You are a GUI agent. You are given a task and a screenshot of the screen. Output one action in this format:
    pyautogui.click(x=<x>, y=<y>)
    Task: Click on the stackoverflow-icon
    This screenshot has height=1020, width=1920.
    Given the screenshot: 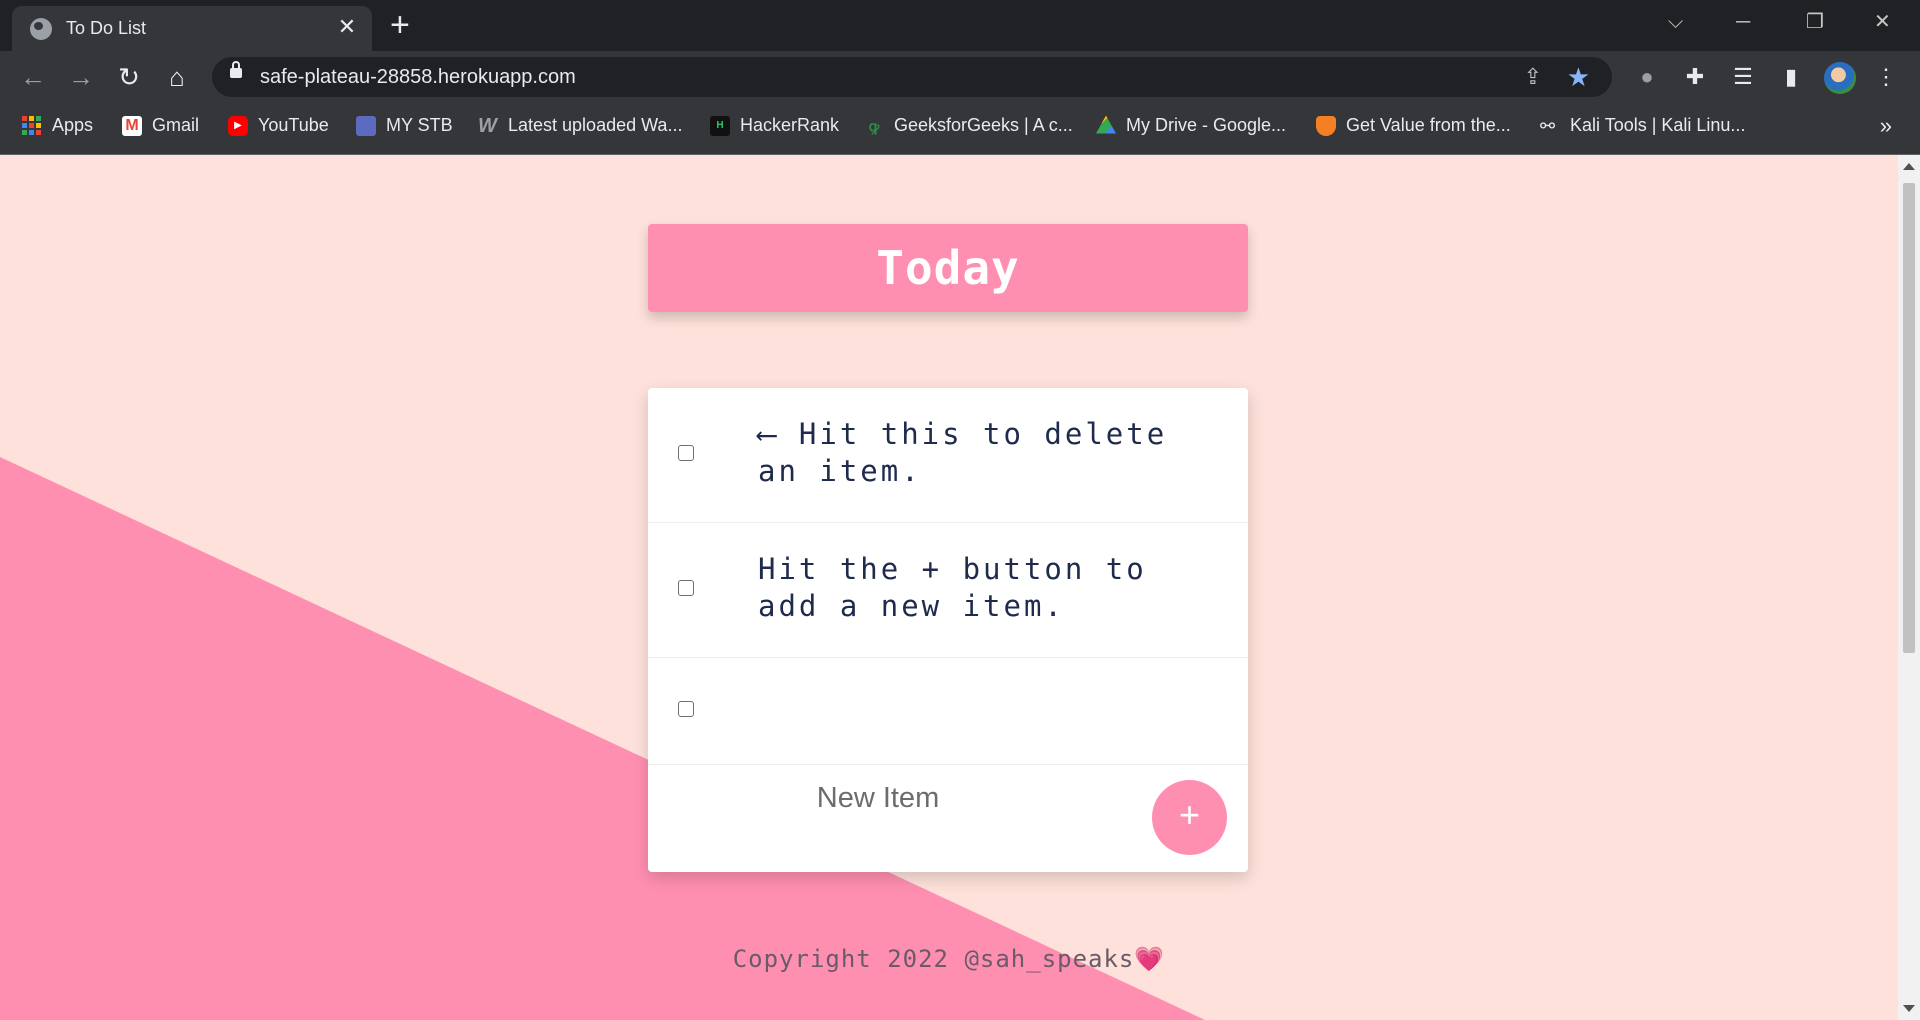 What is the action you would take?
    pyautogui.click(x=1326, y=125)
    